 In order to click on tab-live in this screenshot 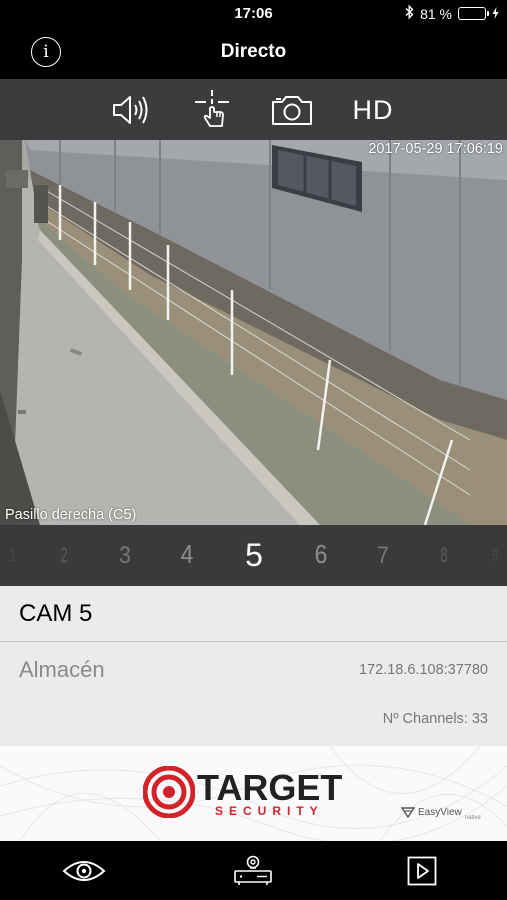, I will do `click(84, 871)`.